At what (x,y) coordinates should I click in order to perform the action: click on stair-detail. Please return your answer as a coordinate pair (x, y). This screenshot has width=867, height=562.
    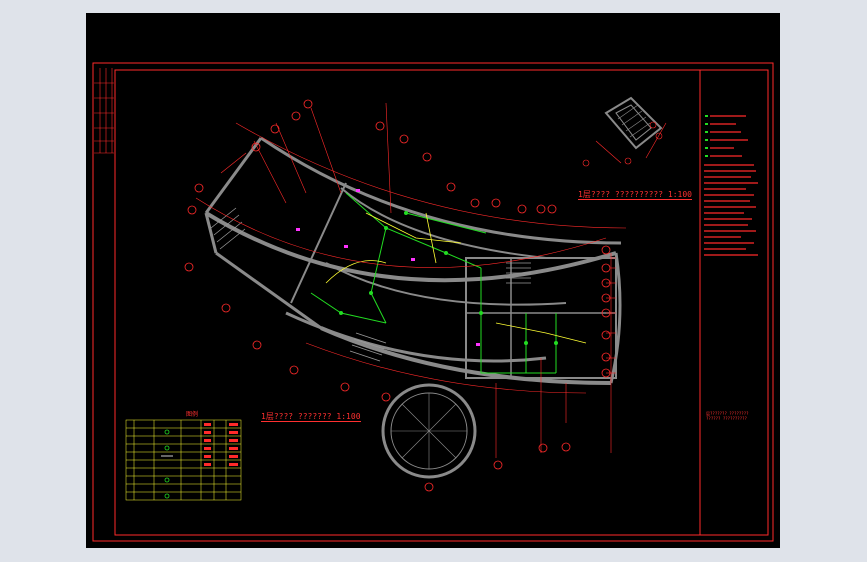
    Looking at the image, I should click on (624, 131).